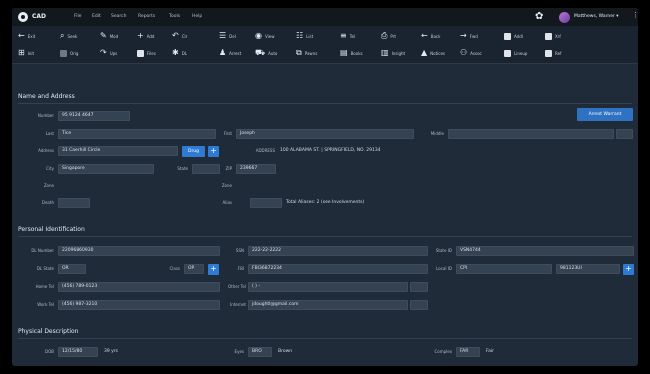 The image size is (650, 374). I want to click on toolbar-mod-button: ✎ Mod, so click(109, 36).